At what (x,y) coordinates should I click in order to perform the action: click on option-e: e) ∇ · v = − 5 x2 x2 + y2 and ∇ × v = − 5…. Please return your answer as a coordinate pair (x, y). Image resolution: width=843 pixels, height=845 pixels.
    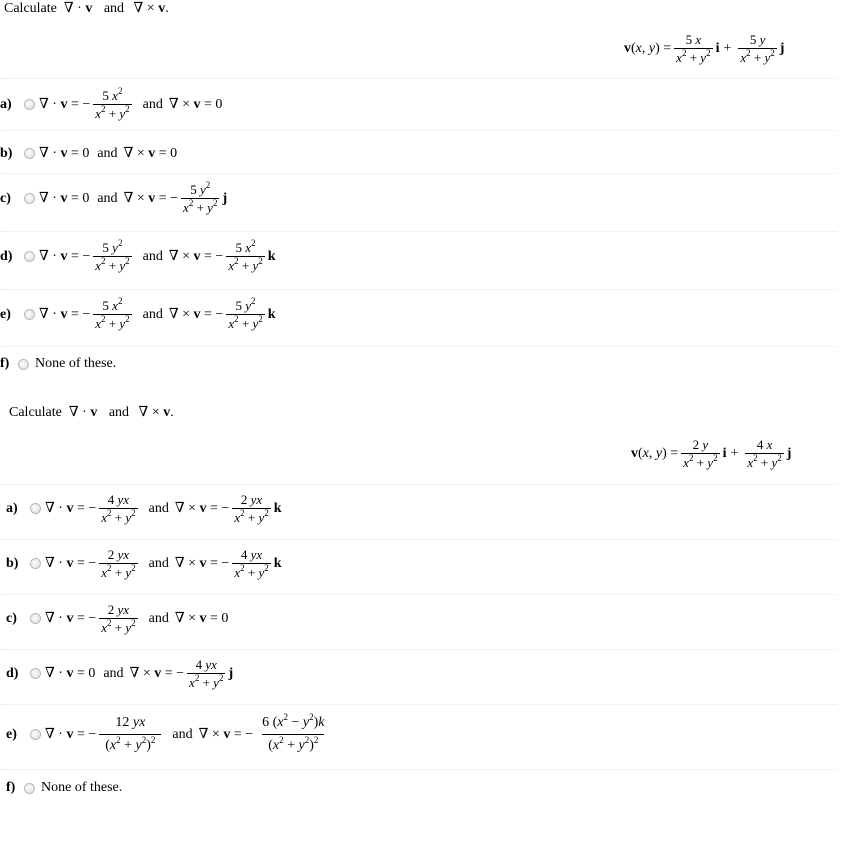
    Looking at the image, I should click on (138, 314).